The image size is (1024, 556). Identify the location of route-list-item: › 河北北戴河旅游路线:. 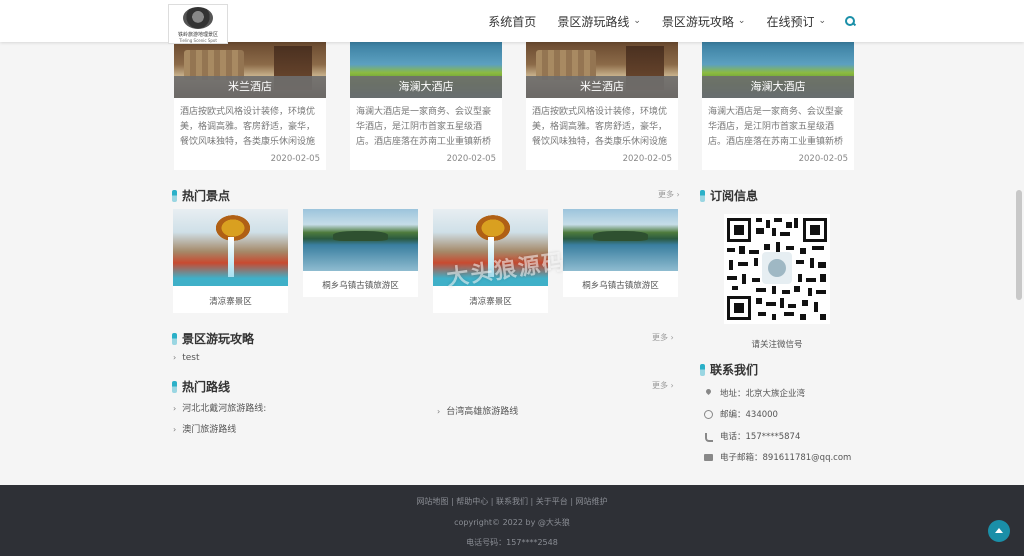
(219, 407).